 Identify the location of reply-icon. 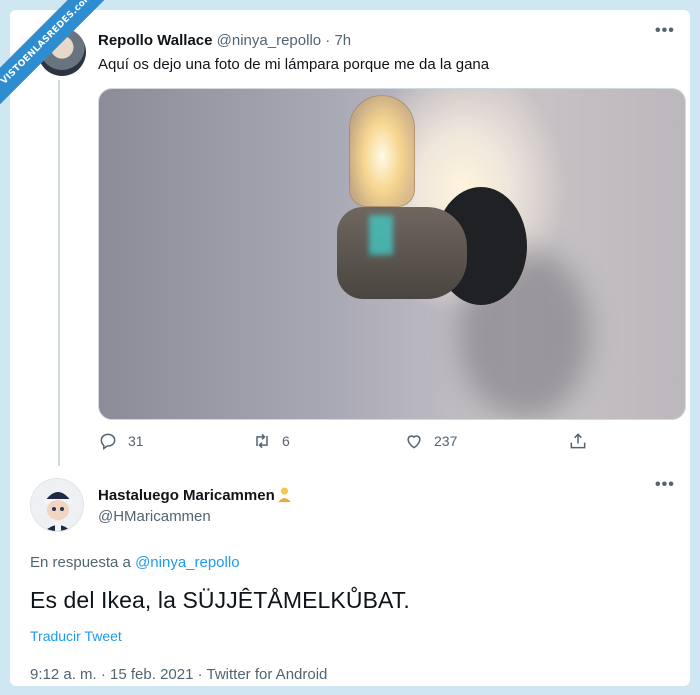
(108, 441).